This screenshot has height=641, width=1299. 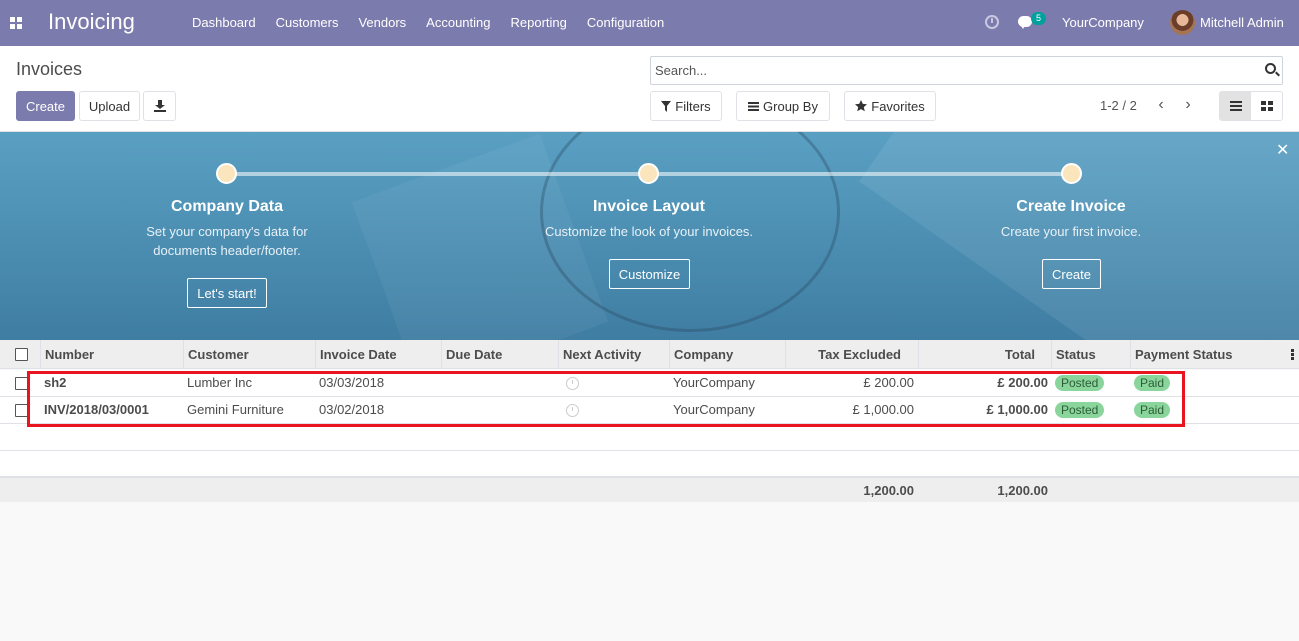 I want to click on step-description: Customize the look of your invoices., so click(x=649, y=231).